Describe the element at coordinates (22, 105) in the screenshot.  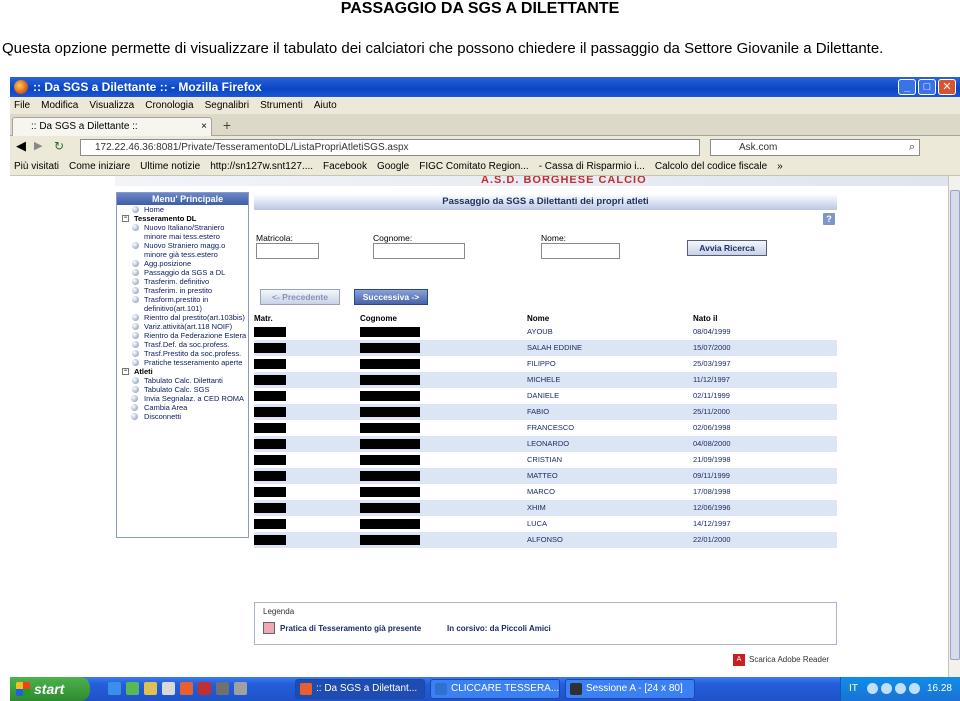
I see `menu-file: File` at that location.